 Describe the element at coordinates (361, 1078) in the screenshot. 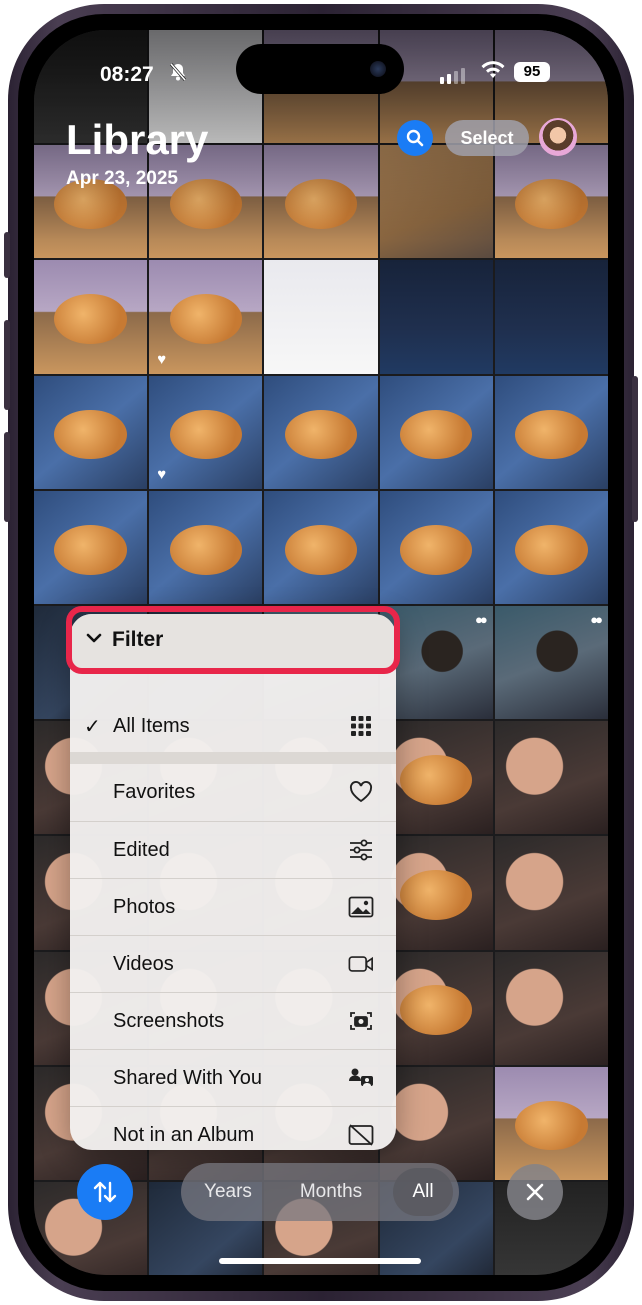

I see `shared-with-you-icon` at that location.